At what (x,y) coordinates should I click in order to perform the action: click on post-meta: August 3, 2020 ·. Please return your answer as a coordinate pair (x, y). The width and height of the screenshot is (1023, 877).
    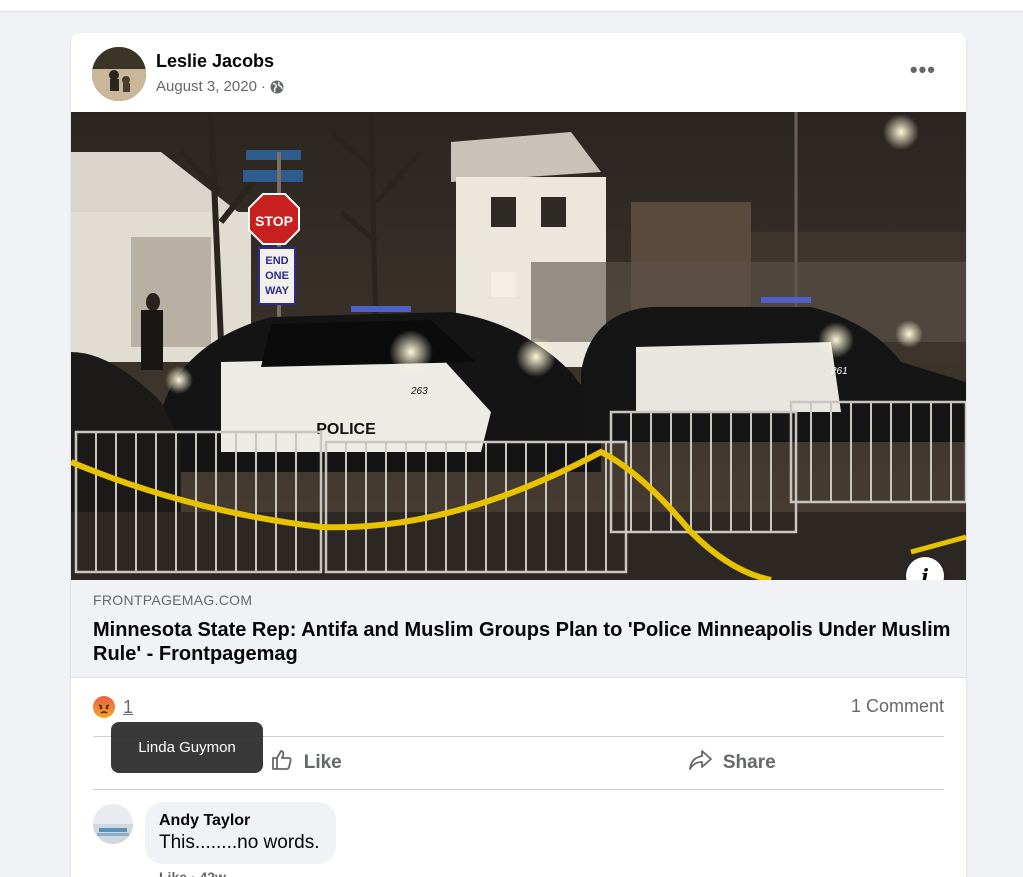
    Looking at the image, I should click on (220, 86).